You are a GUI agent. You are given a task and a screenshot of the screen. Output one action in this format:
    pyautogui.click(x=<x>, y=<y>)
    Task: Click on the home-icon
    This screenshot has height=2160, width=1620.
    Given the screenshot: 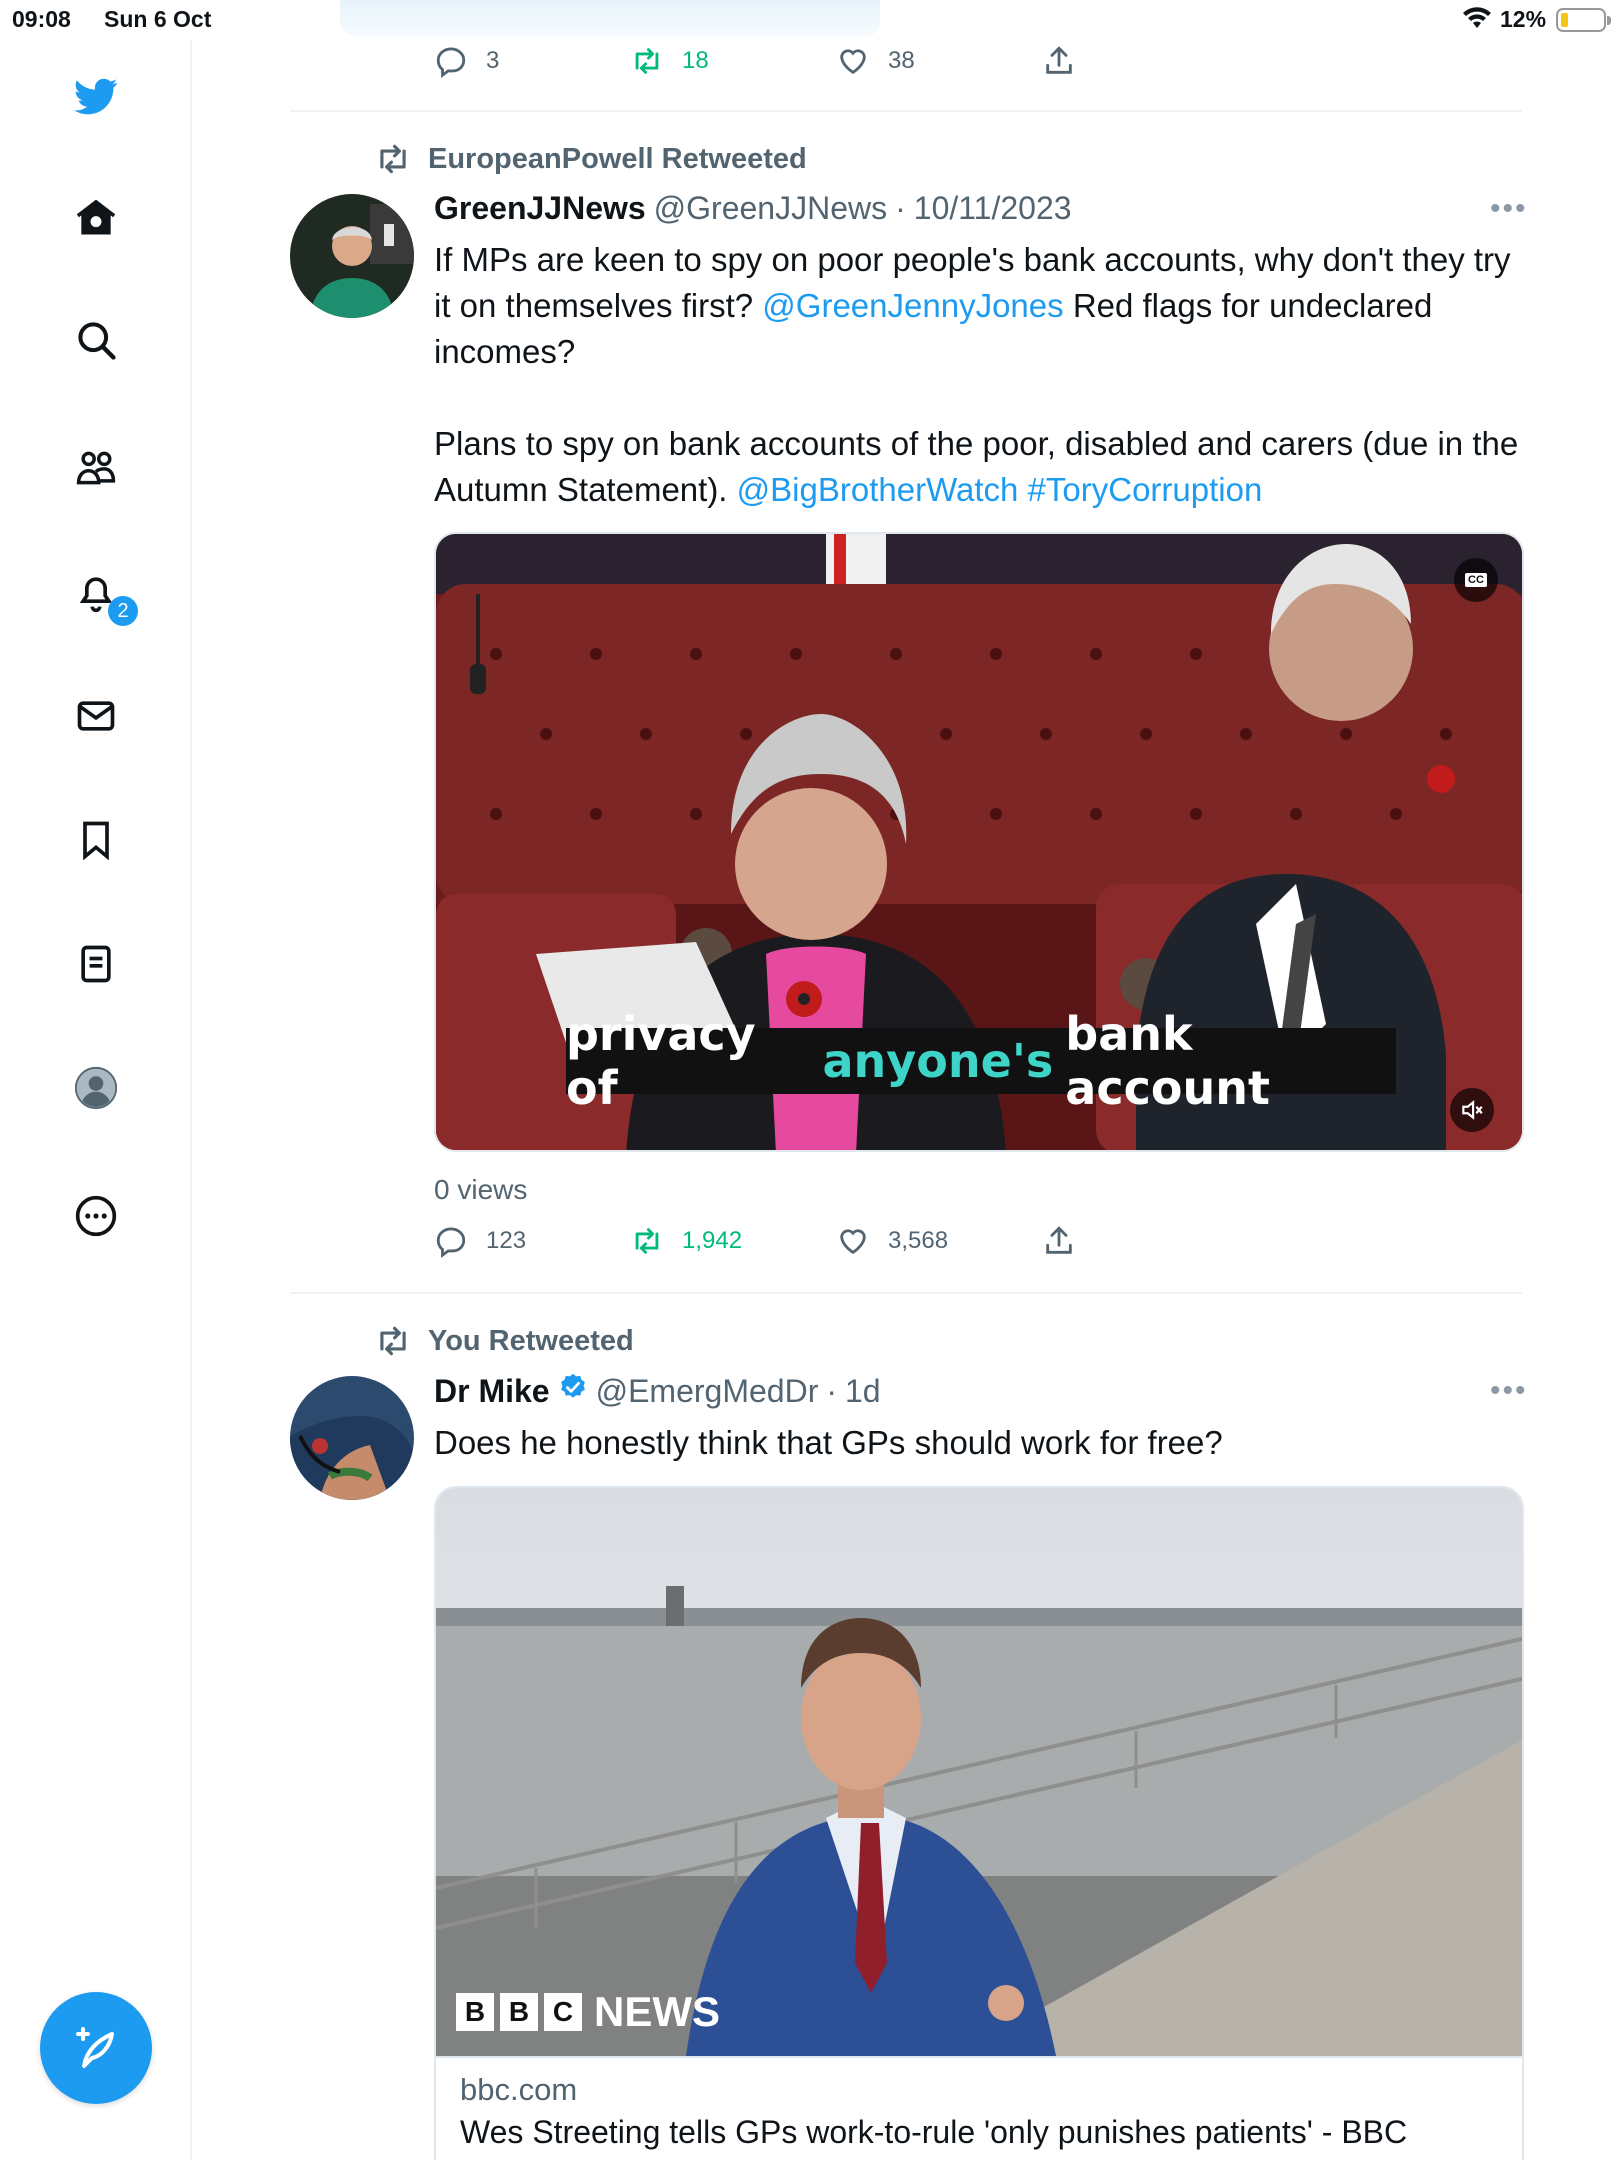 What is the action you would take?
    pyautogui.click(x=96, y=218)
    